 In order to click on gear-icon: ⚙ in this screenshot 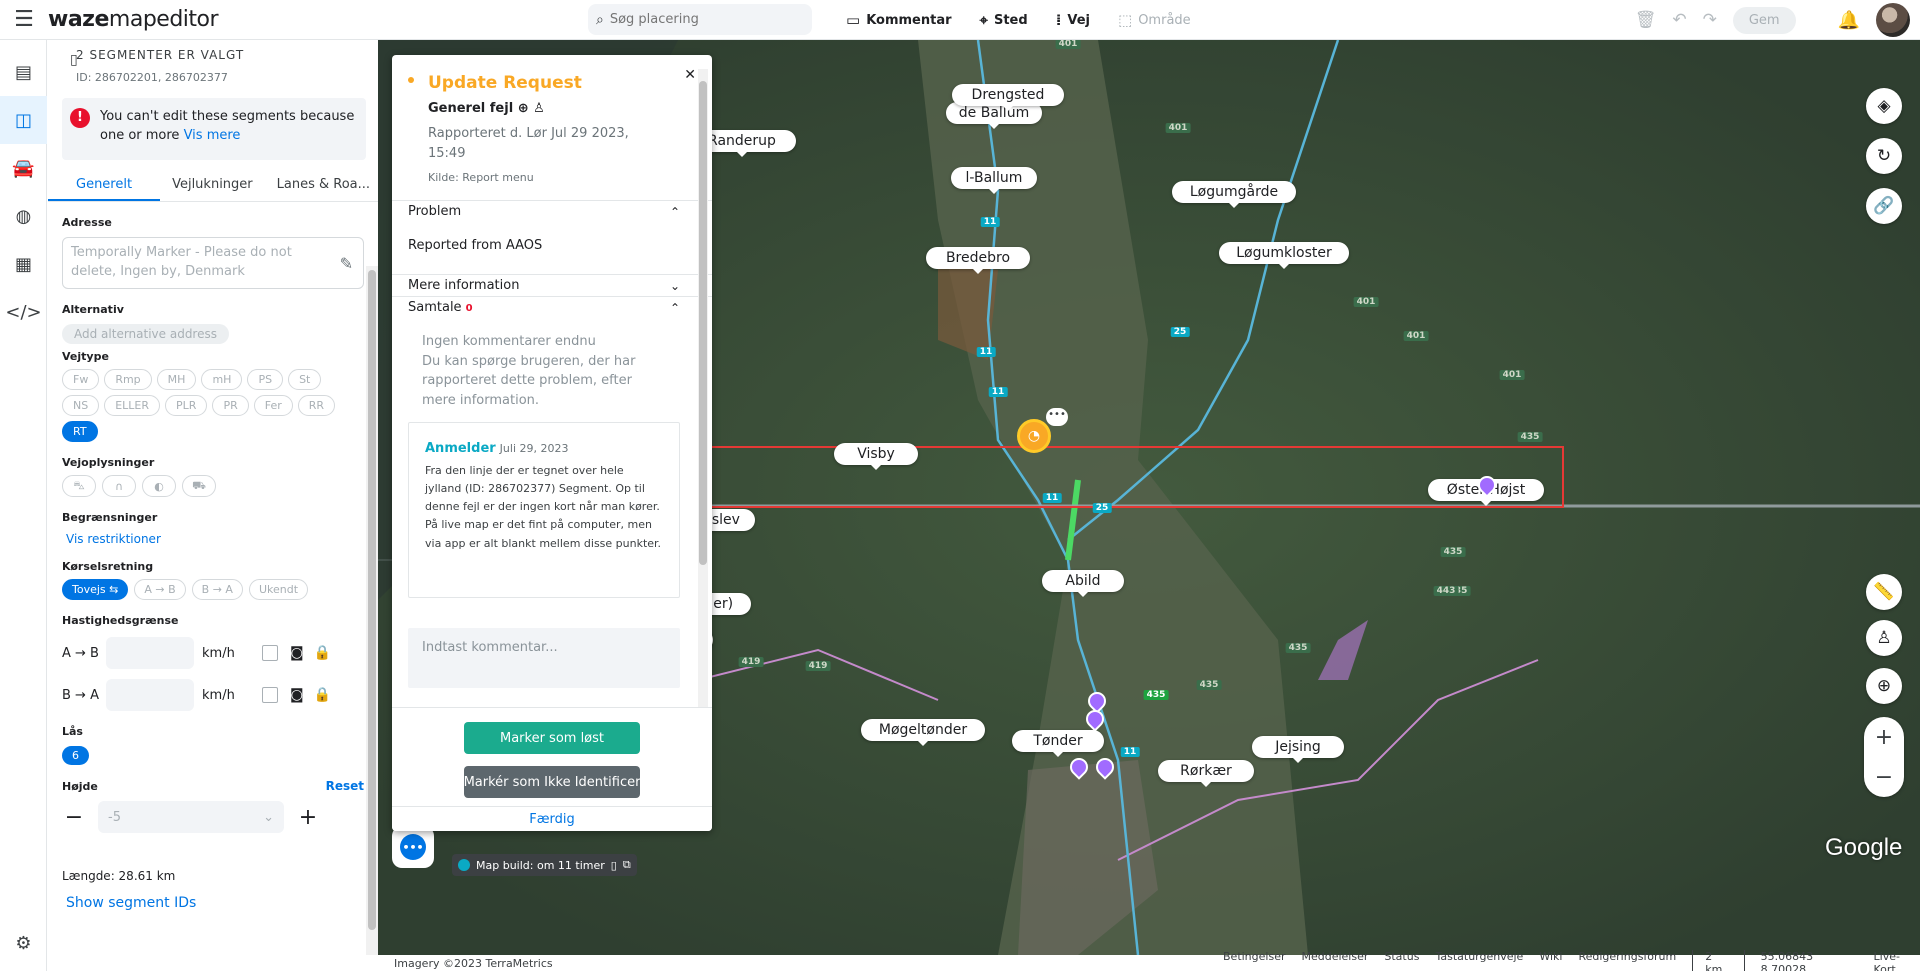, I will do `click(23, 943)`.